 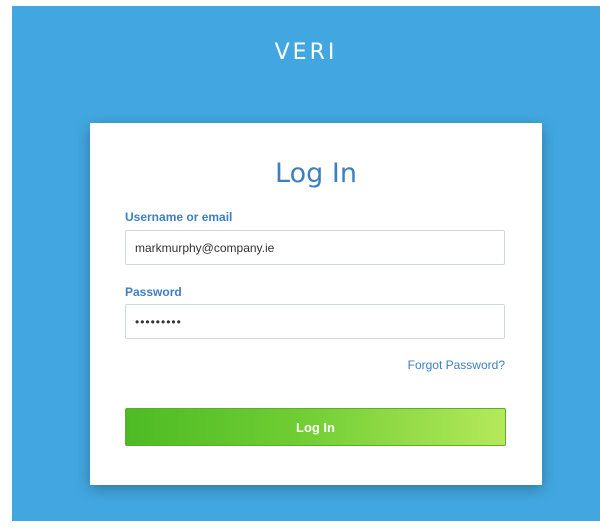 I want to click on forgot-password-link: Forgot Password?, so click(x=456, y=365).